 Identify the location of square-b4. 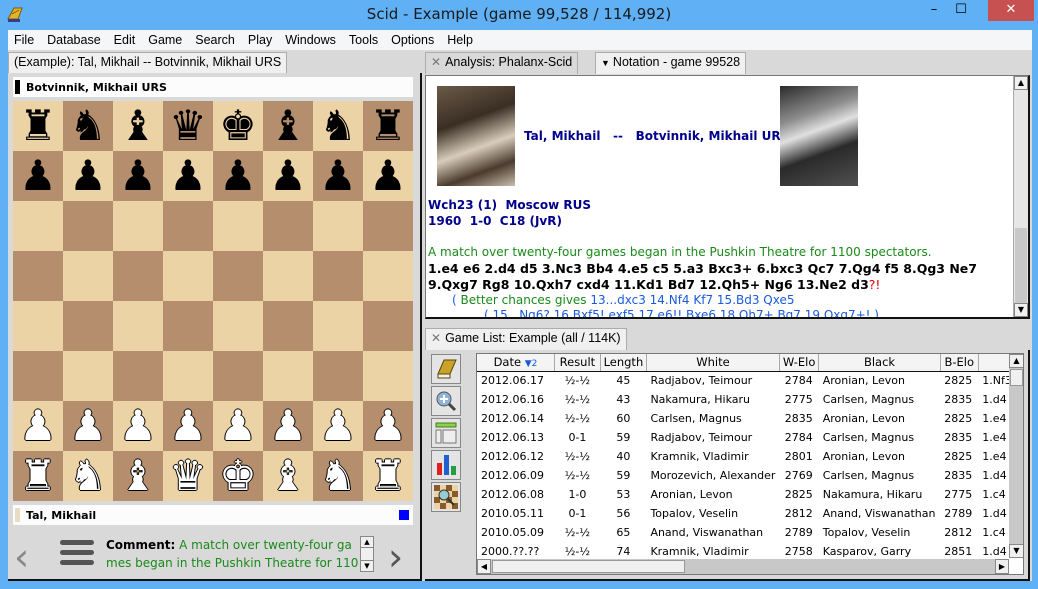
(88, 326).